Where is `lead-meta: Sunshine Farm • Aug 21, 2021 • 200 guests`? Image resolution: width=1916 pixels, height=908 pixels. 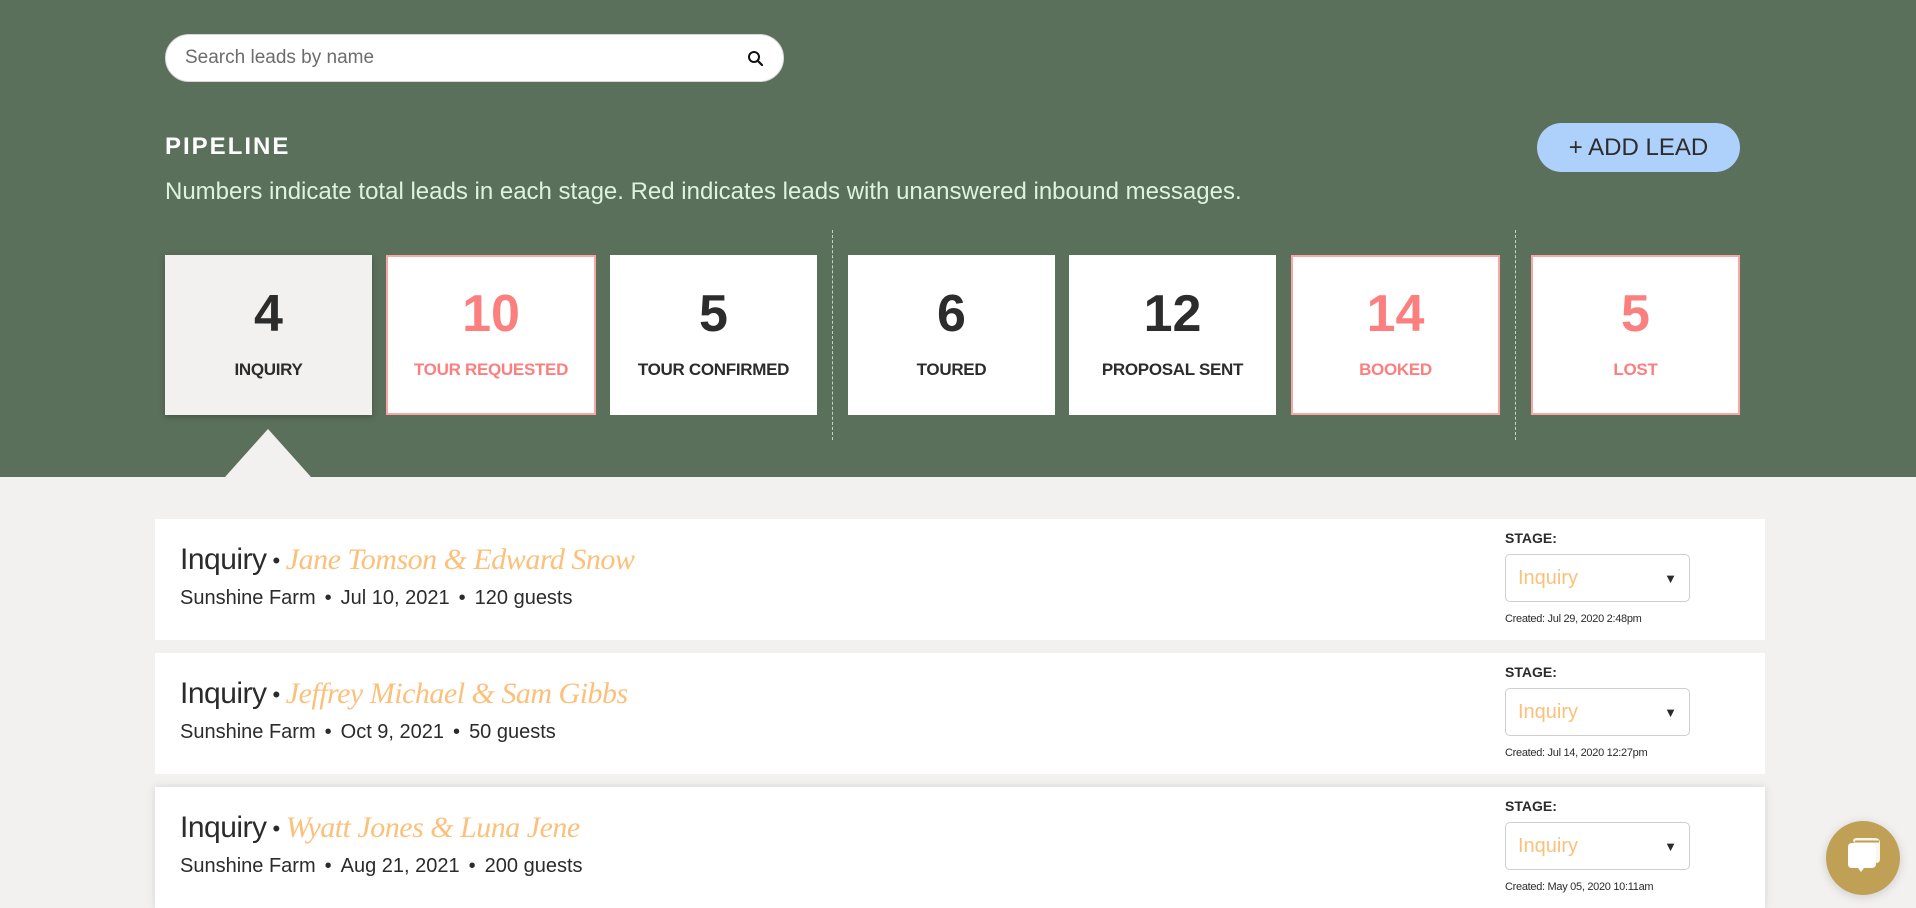
lead-meta: Sunshine Farm • Aug 21, 2021 • 200 guests is located at coordinates (381, 866).